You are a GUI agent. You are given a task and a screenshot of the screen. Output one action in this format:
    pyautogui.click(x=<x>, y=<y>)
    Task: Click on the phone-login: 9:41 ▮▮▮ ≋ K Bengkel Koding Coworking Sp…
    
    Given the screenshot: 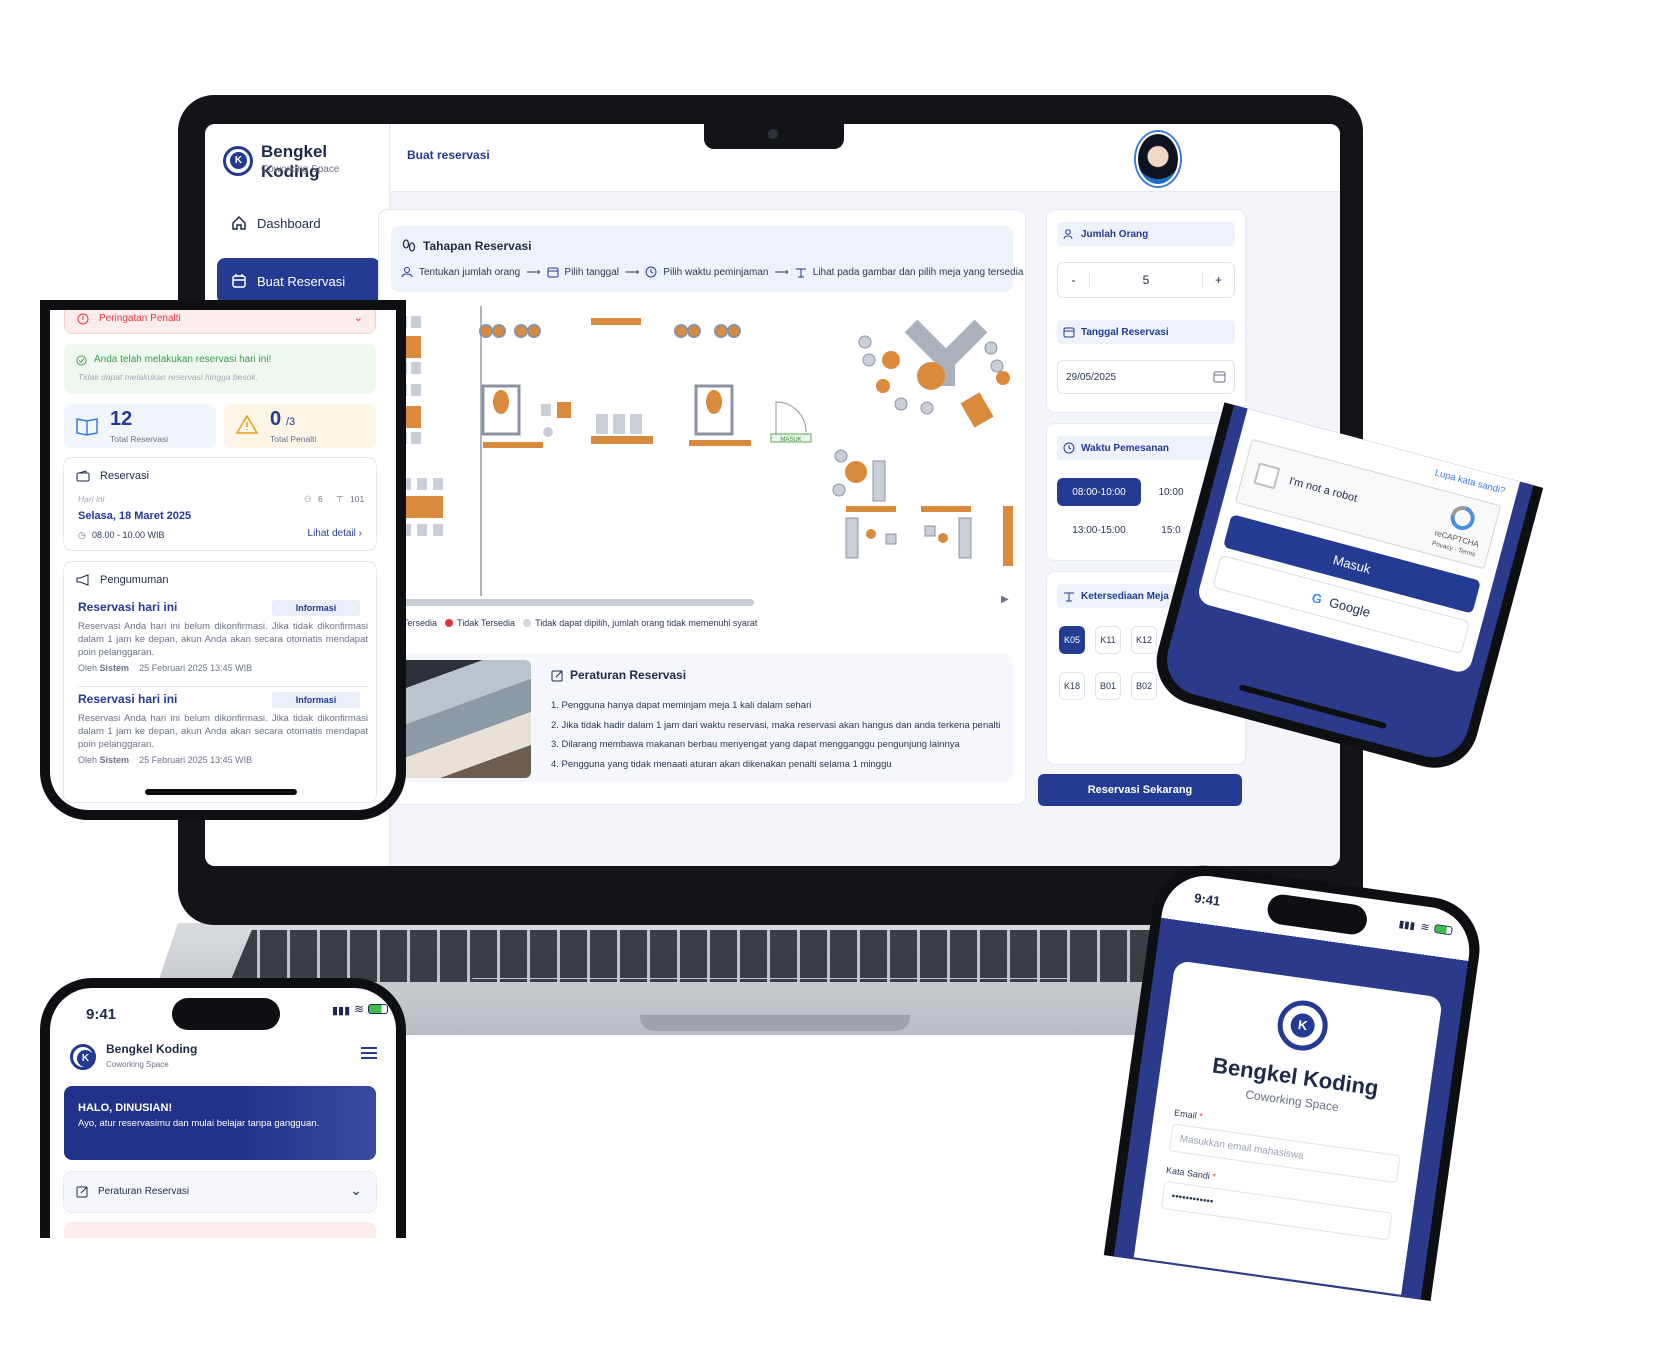 What is the action you would take?
    pyautogui.click(x=1295, y=1080)
    